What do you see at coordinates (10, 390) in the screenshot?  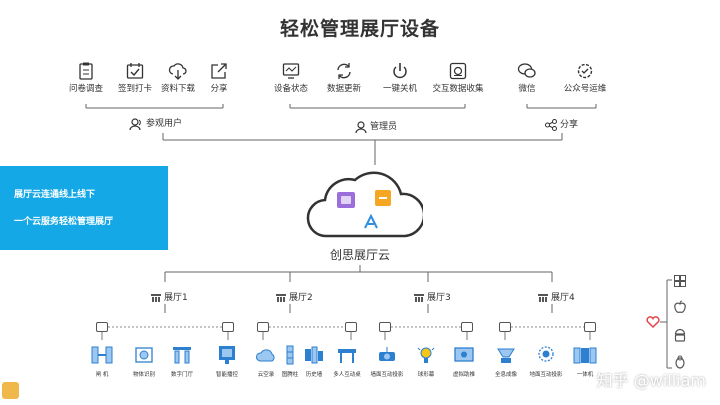 I see `app-logo-icon` at bounding box center [10, 390].